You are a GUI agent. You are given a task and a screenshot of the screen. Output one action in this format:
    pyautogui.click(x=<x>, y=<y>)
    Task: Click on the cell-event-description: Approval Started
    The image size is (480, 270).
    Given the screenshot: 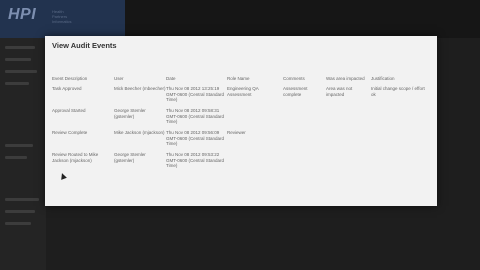 What is the action you would take?
    pyautogui.click(x=69, y=110)
    